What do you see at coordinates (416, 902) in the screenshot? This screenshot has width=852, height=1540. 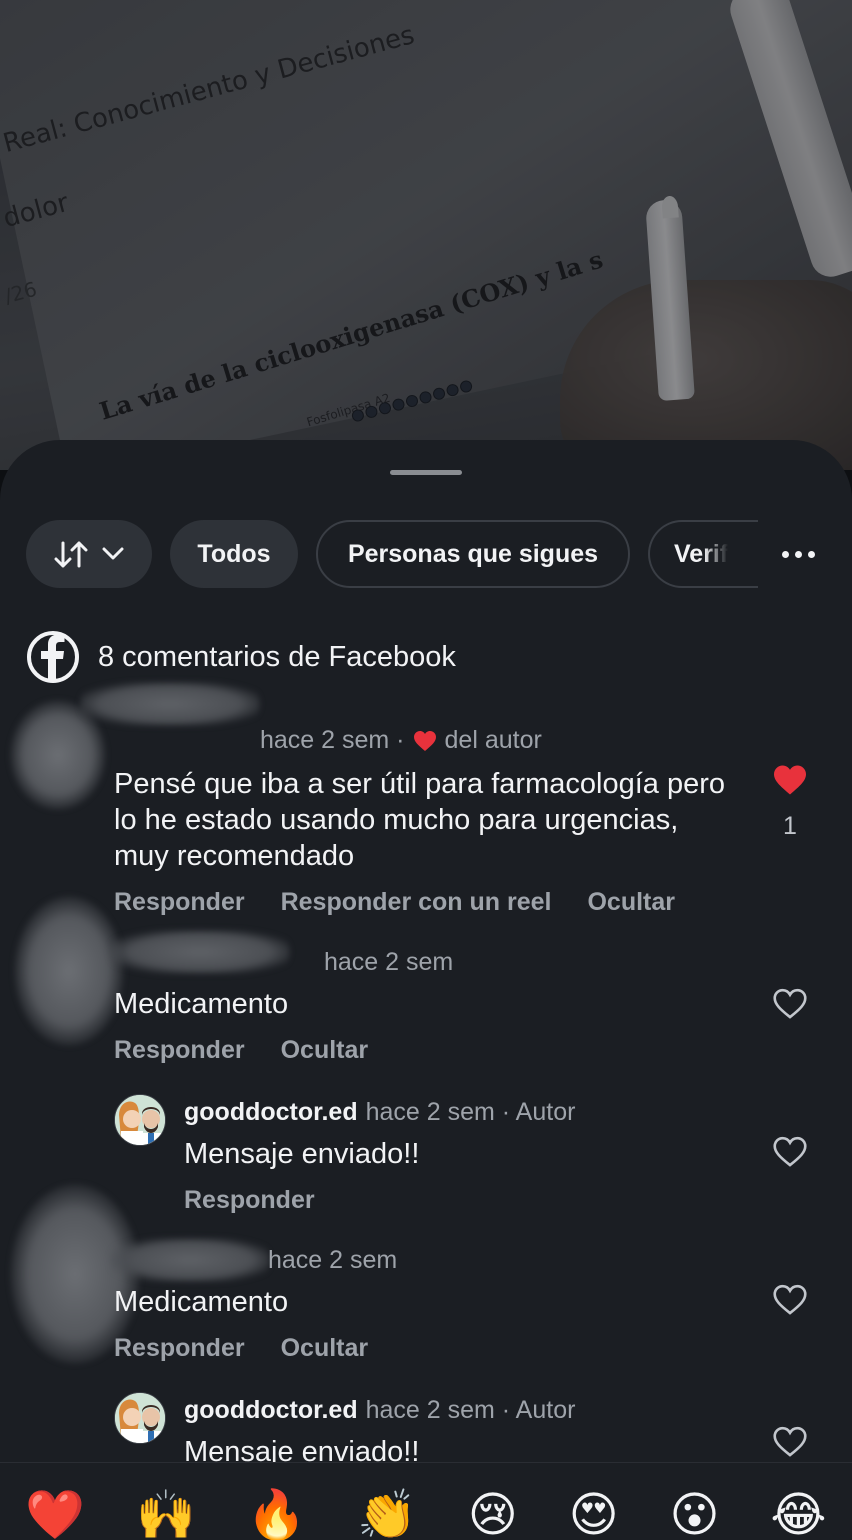 I see `reply-with-reel-button: Responder con un reel` at bounding box center [416, 902].